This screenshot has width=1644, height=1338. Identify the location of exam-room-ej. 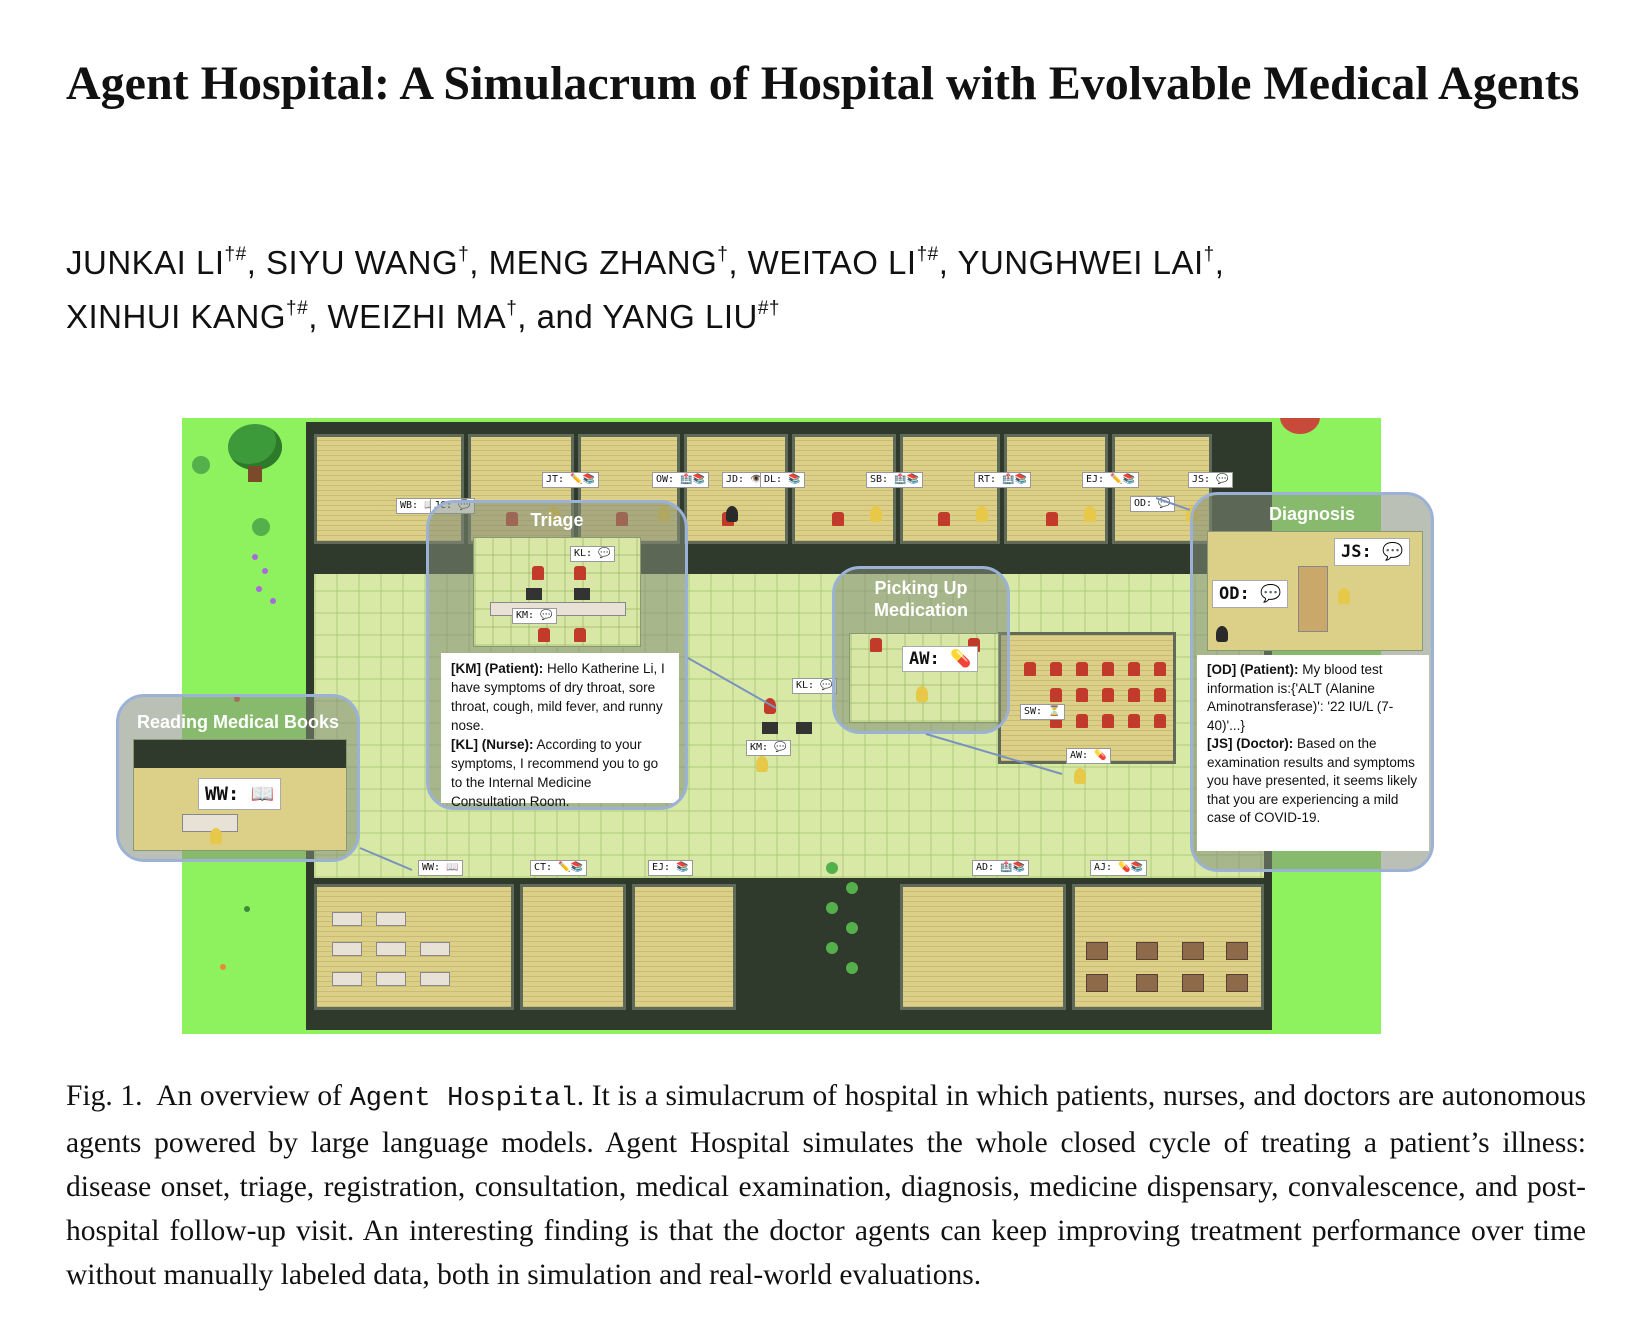
(684, 947).